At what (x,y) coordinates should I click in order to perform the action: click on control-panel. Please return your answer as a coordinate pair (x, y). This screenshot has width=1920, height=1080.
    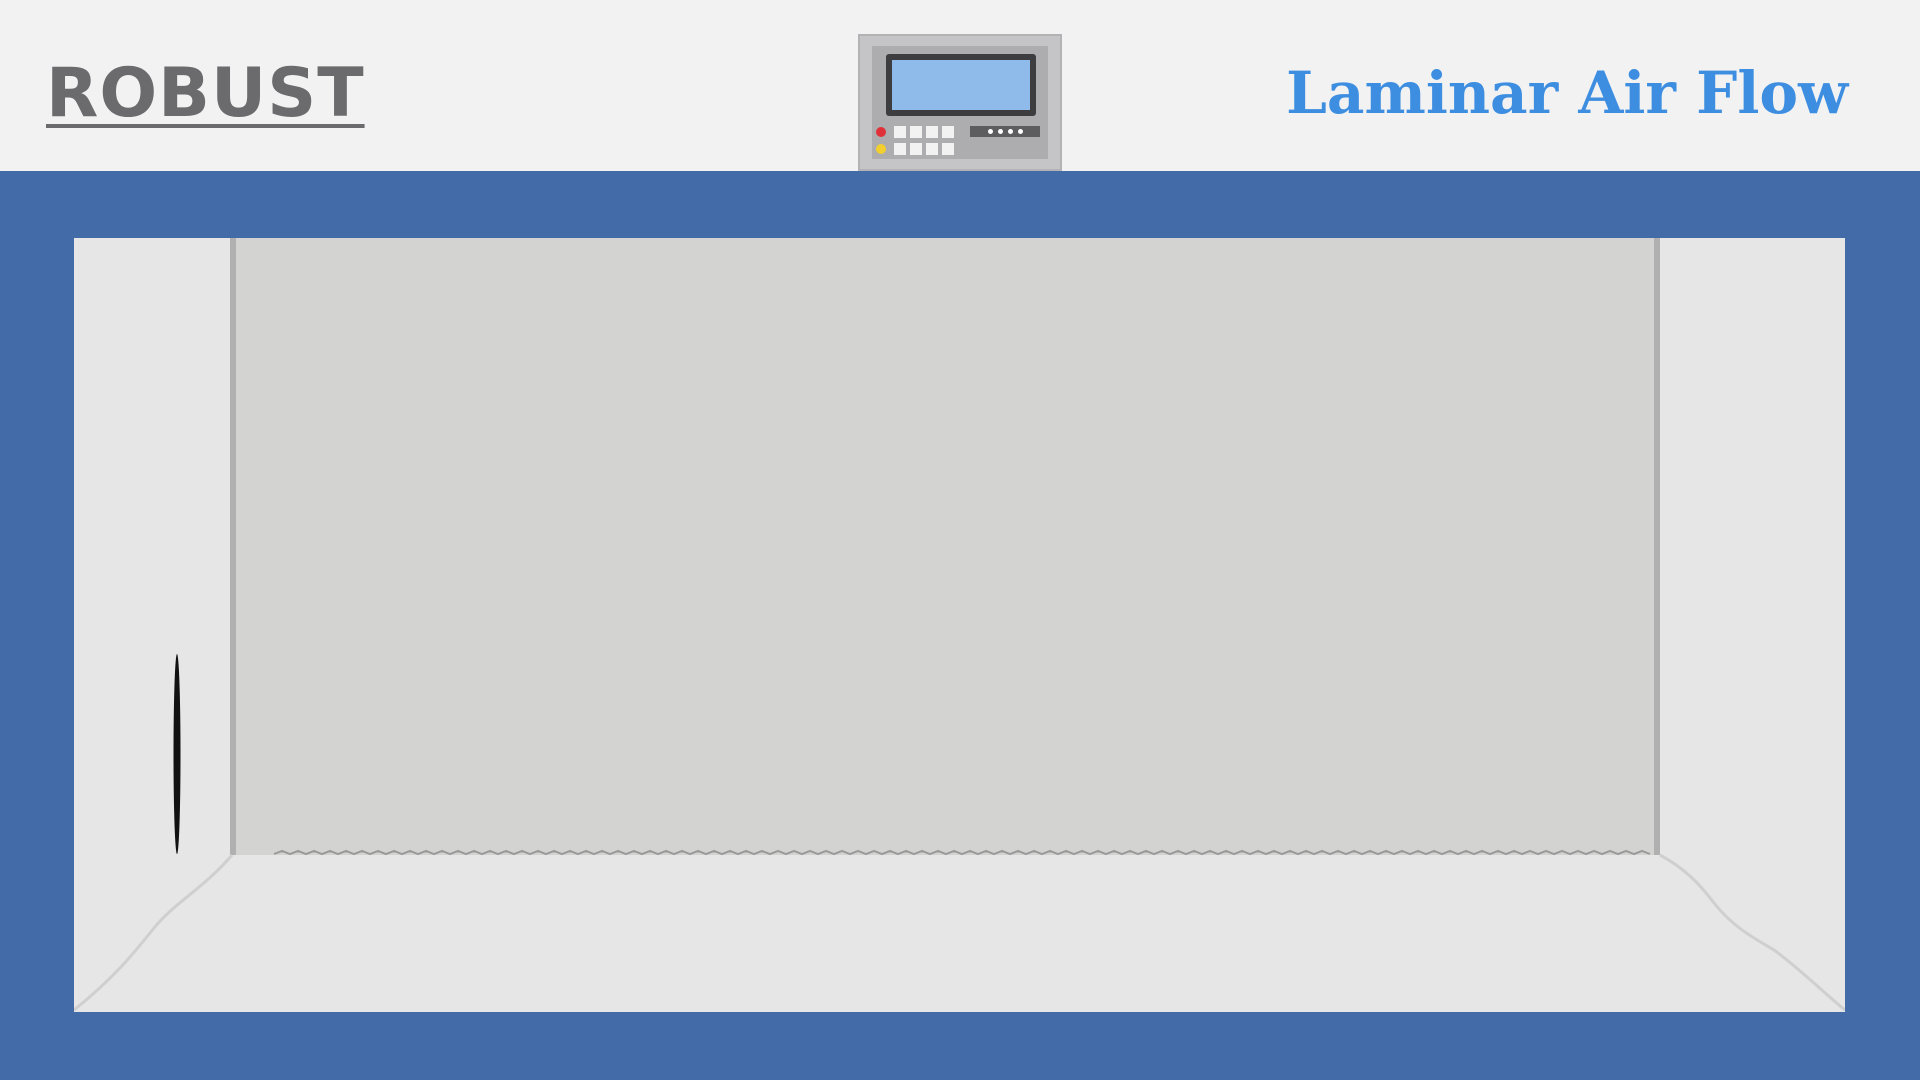
    Looking at the image, I should click on (960, 102).